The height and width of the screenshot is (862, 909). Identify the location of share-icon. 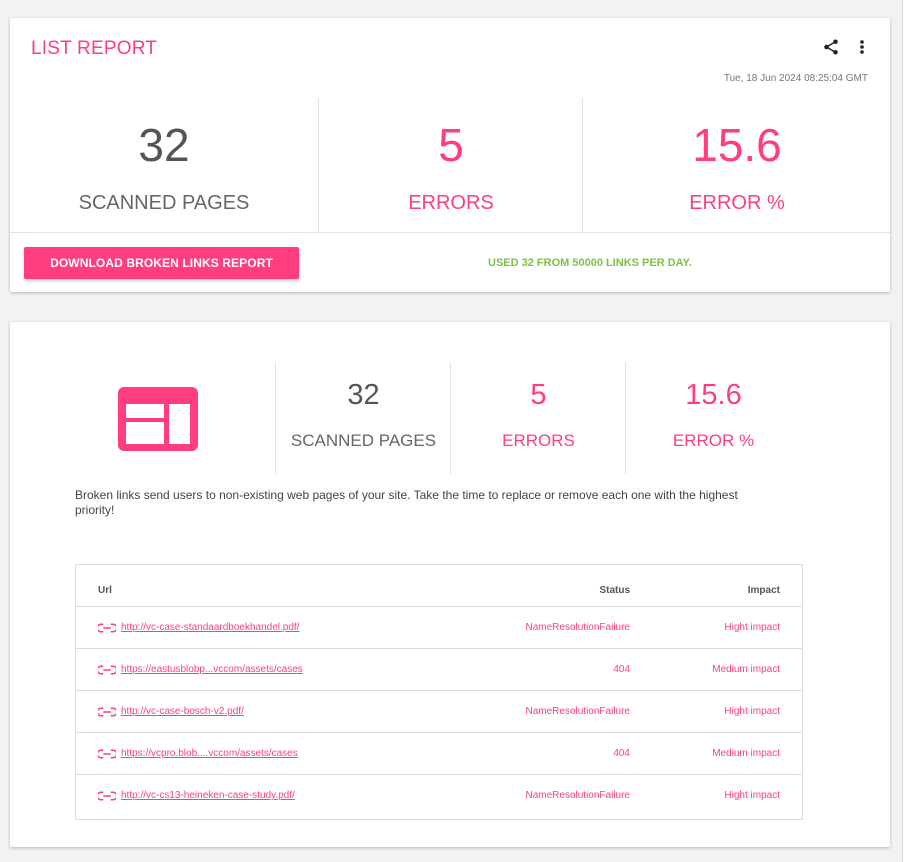
(831, 47).